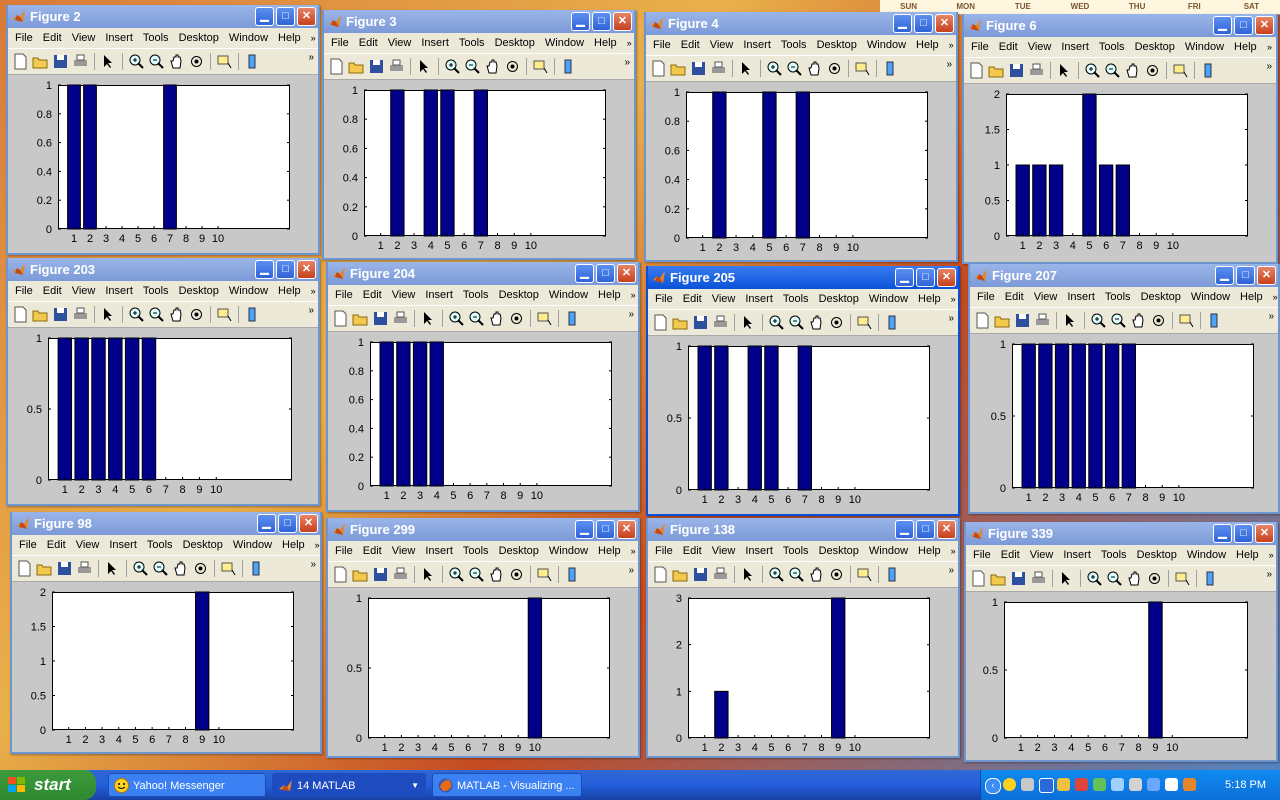 This screenshot has height=800, width=1280. What do you see at coordinates (1099, 784) in the screenshot?
I see `update-tray-icon` at bounding box center [1099, 784].